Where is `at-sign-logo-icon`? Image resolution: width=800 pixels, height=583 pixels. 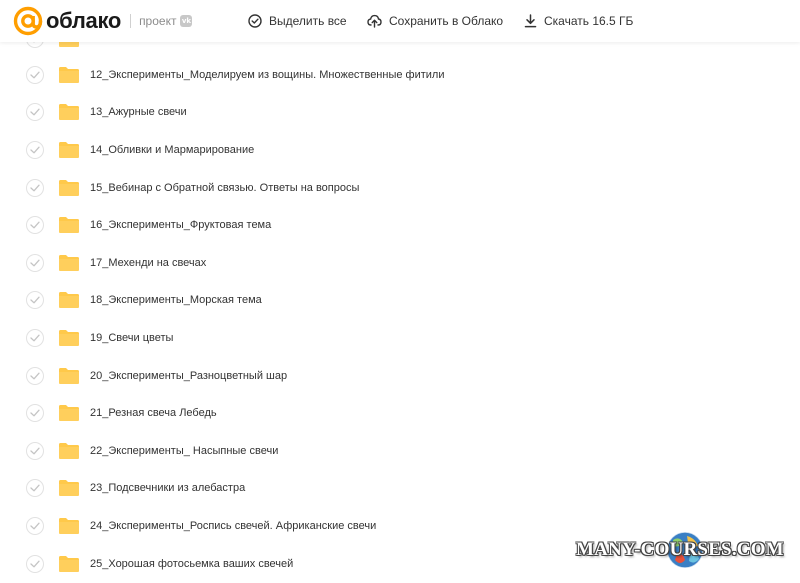 at-sign-logo-icon is located at coordinates (28, 21).